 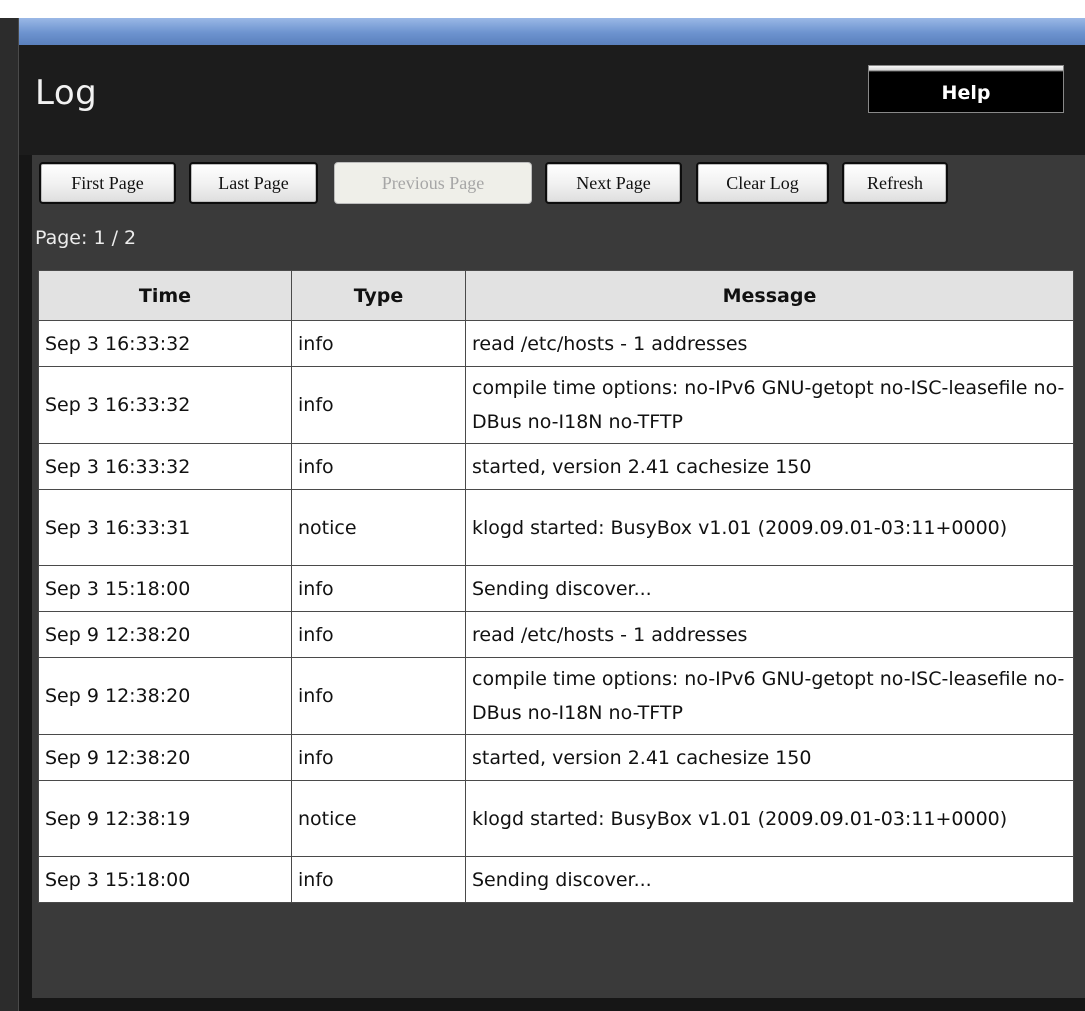 What do you see at coordinates (165, 527) in the screenshot?
I see `cell-time: Sep 3 16:33:31` at bounding box center [165, 527].